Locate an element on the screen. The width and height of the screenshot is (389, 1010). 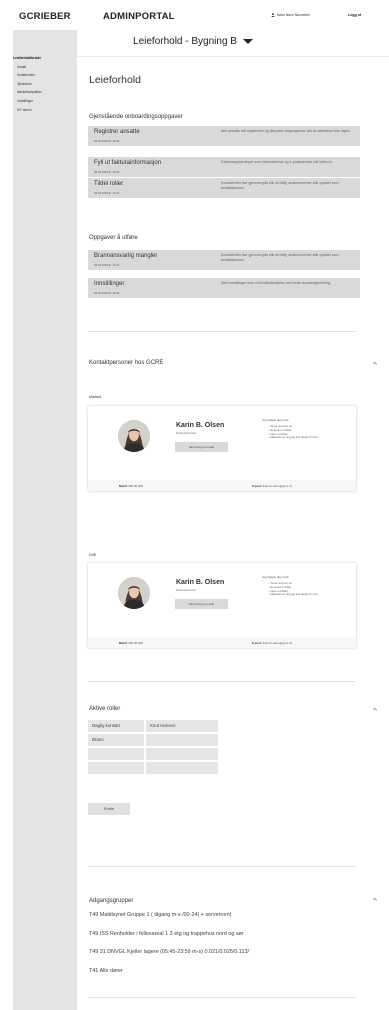
portal-title: ADMINPORTAL is located at coordinates (139, 16).